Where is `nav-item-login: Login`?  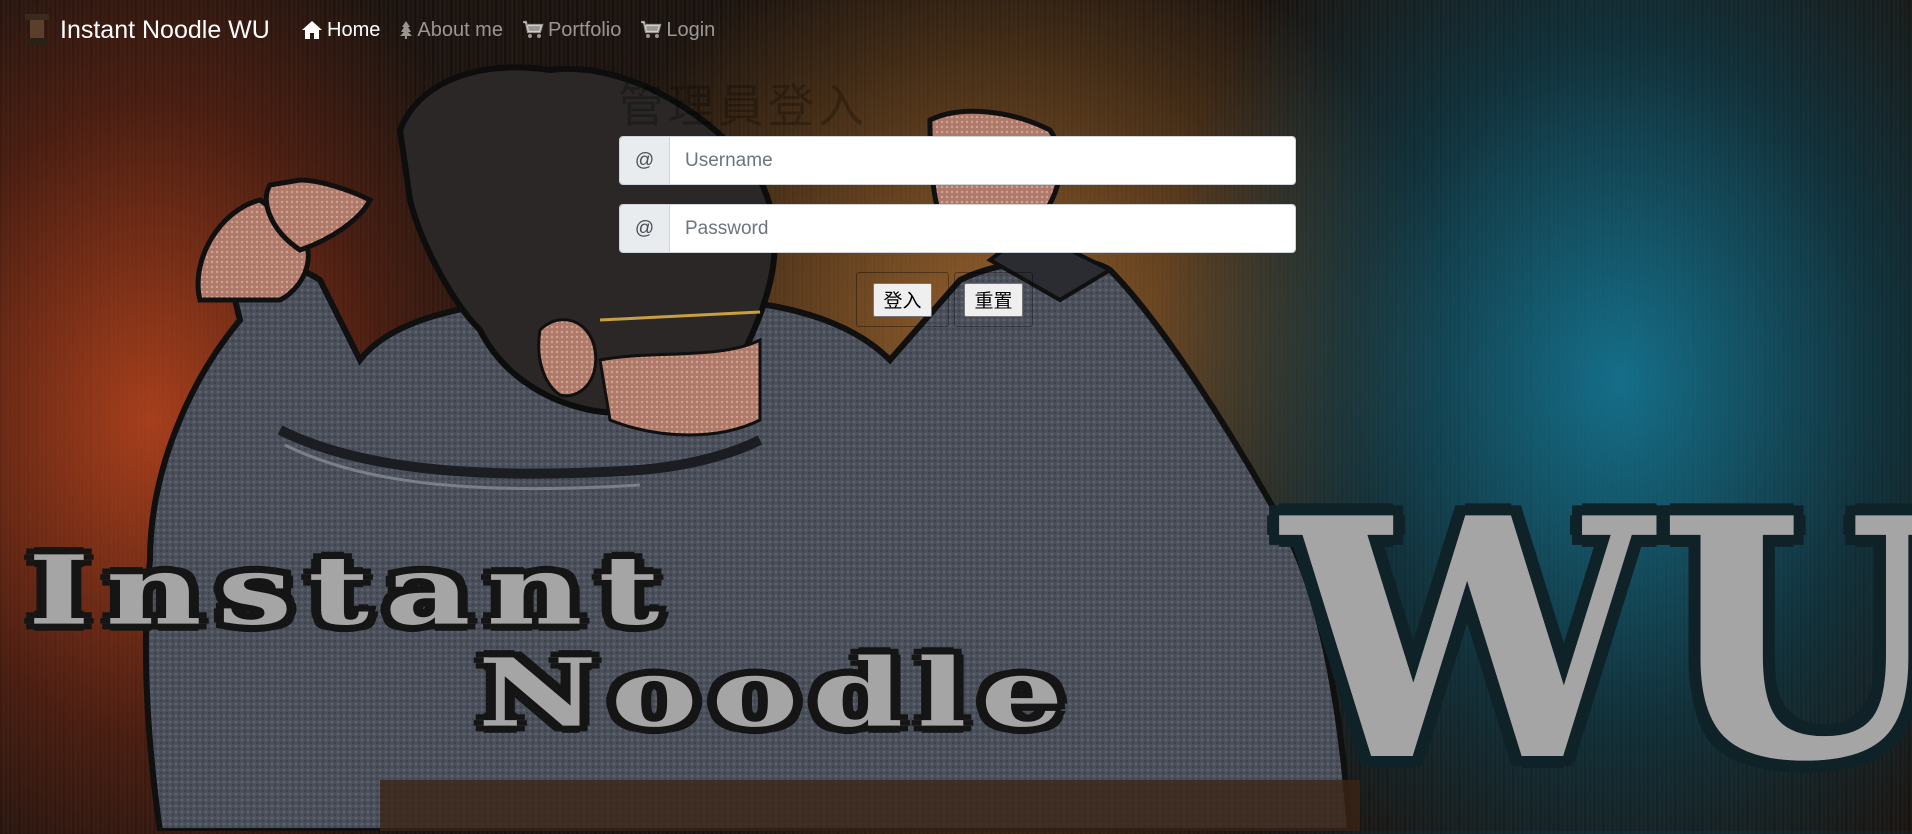
nav-item-login: Login is located at coordinates (677, 30).